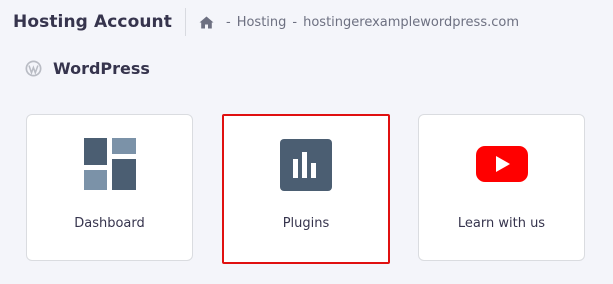 The width and height of the screenshot is (613, 284). I want to click on plugins-bar-icon, so click(306, 167).